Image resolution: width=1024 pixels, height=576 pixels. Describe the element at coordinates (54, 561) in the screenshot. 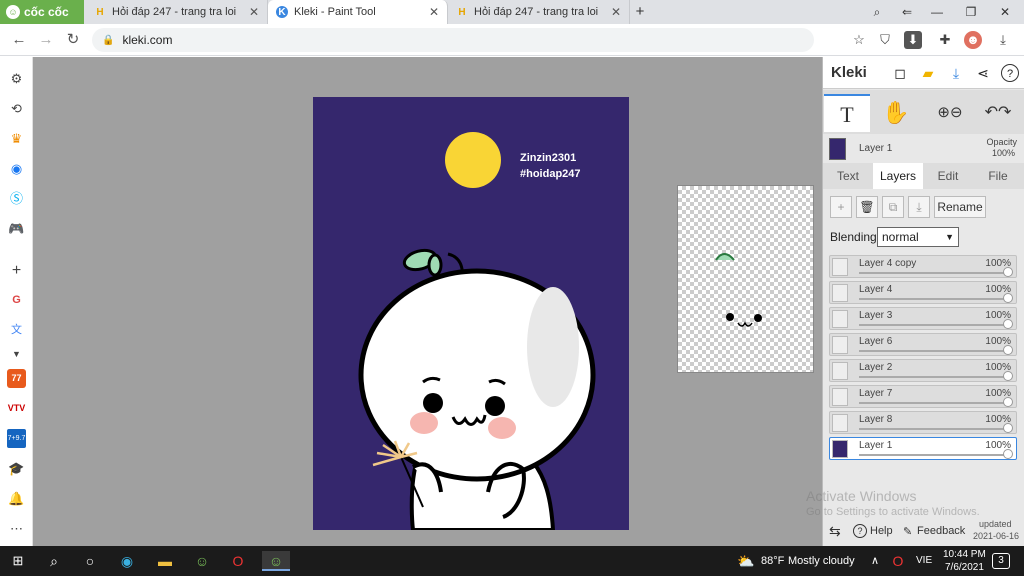

I see `search-icon: ⌕` at that location.